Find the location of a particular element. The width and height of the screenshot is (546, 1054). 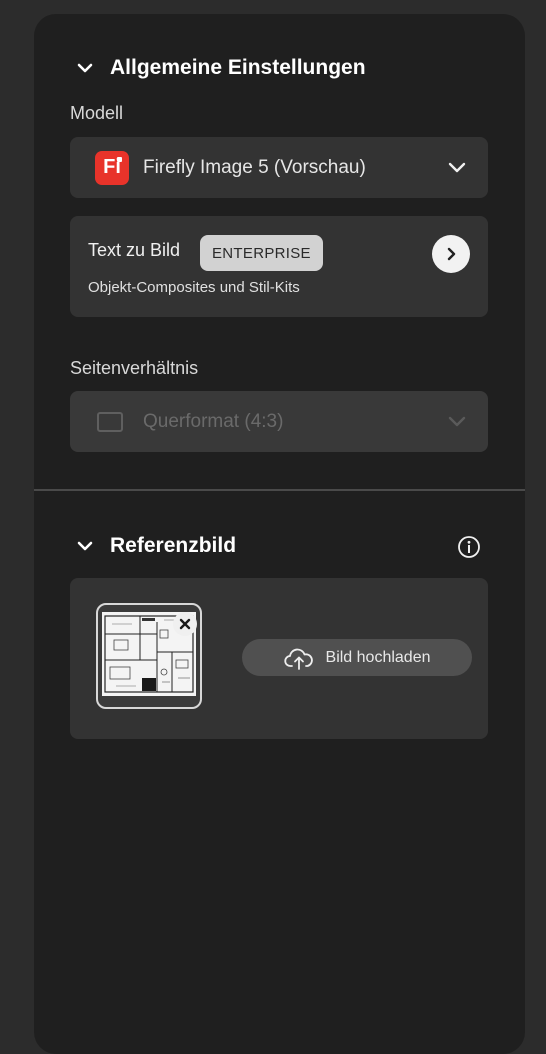

upload-image-button: Bild hochladen is located at coordinates (357, 657).